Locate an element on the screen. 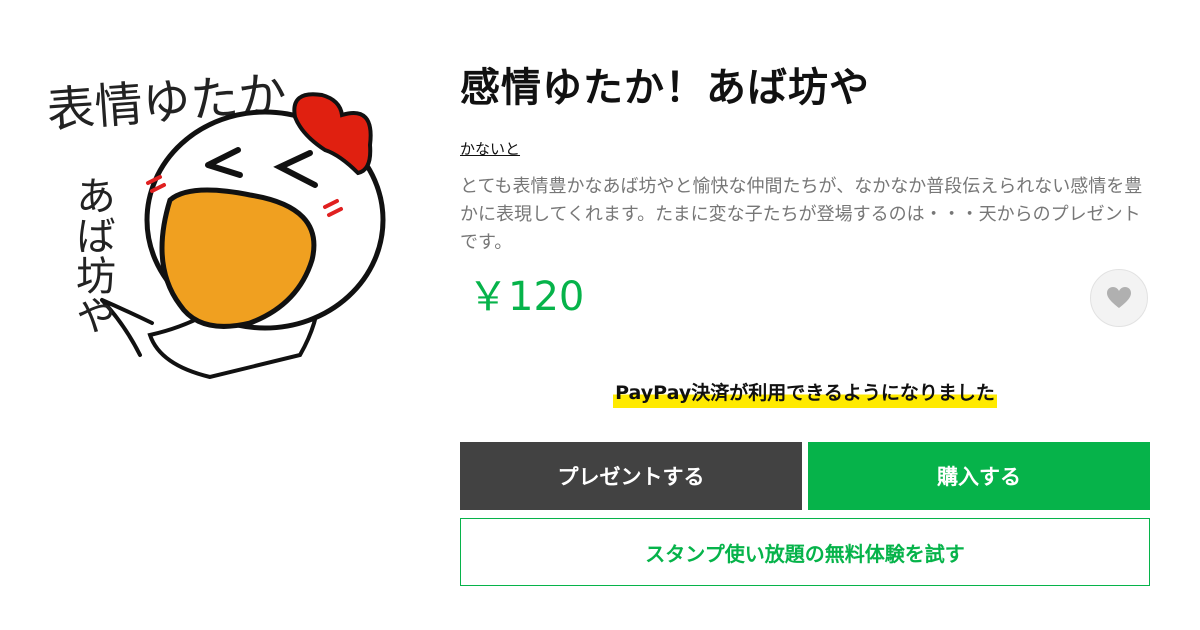 The image size is (1200, 630). buy-button: 購入する is located at coordinates (979, 476).